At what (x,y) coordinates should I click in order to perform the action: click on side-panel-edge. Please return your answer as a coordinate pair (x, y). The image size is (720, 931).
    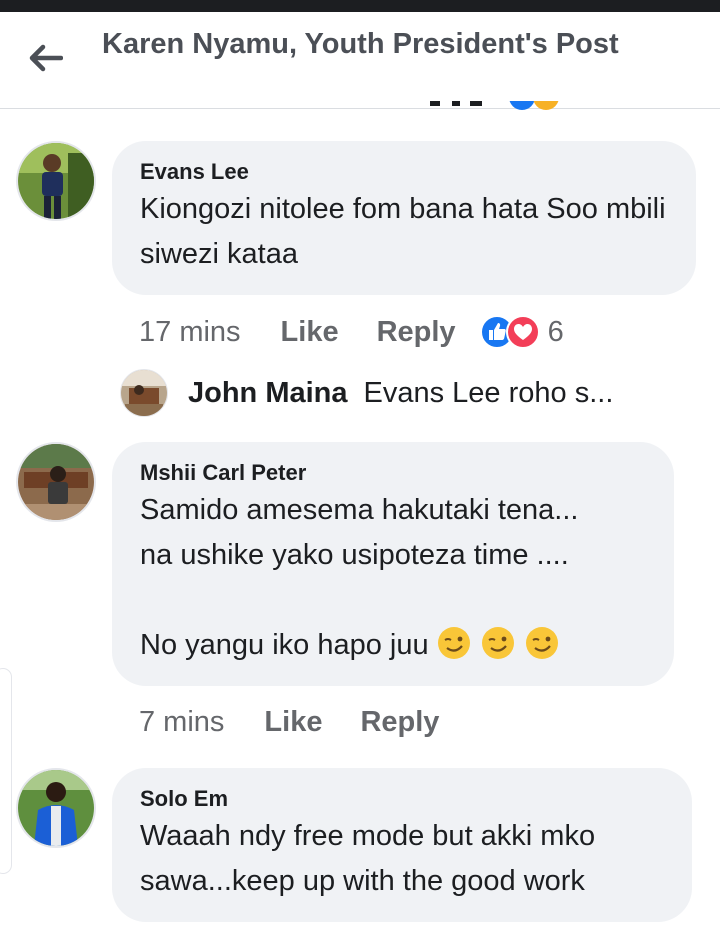
    Looking at the image, I should click on (6, 771).